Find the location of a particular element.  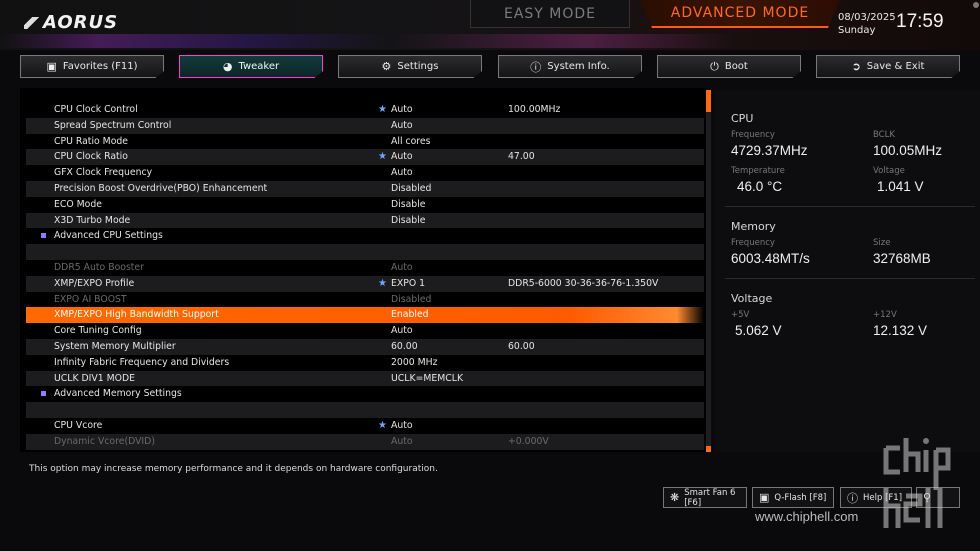

advanced-mode-button: ADVANCED MODE is located at coordinates (740, 14).